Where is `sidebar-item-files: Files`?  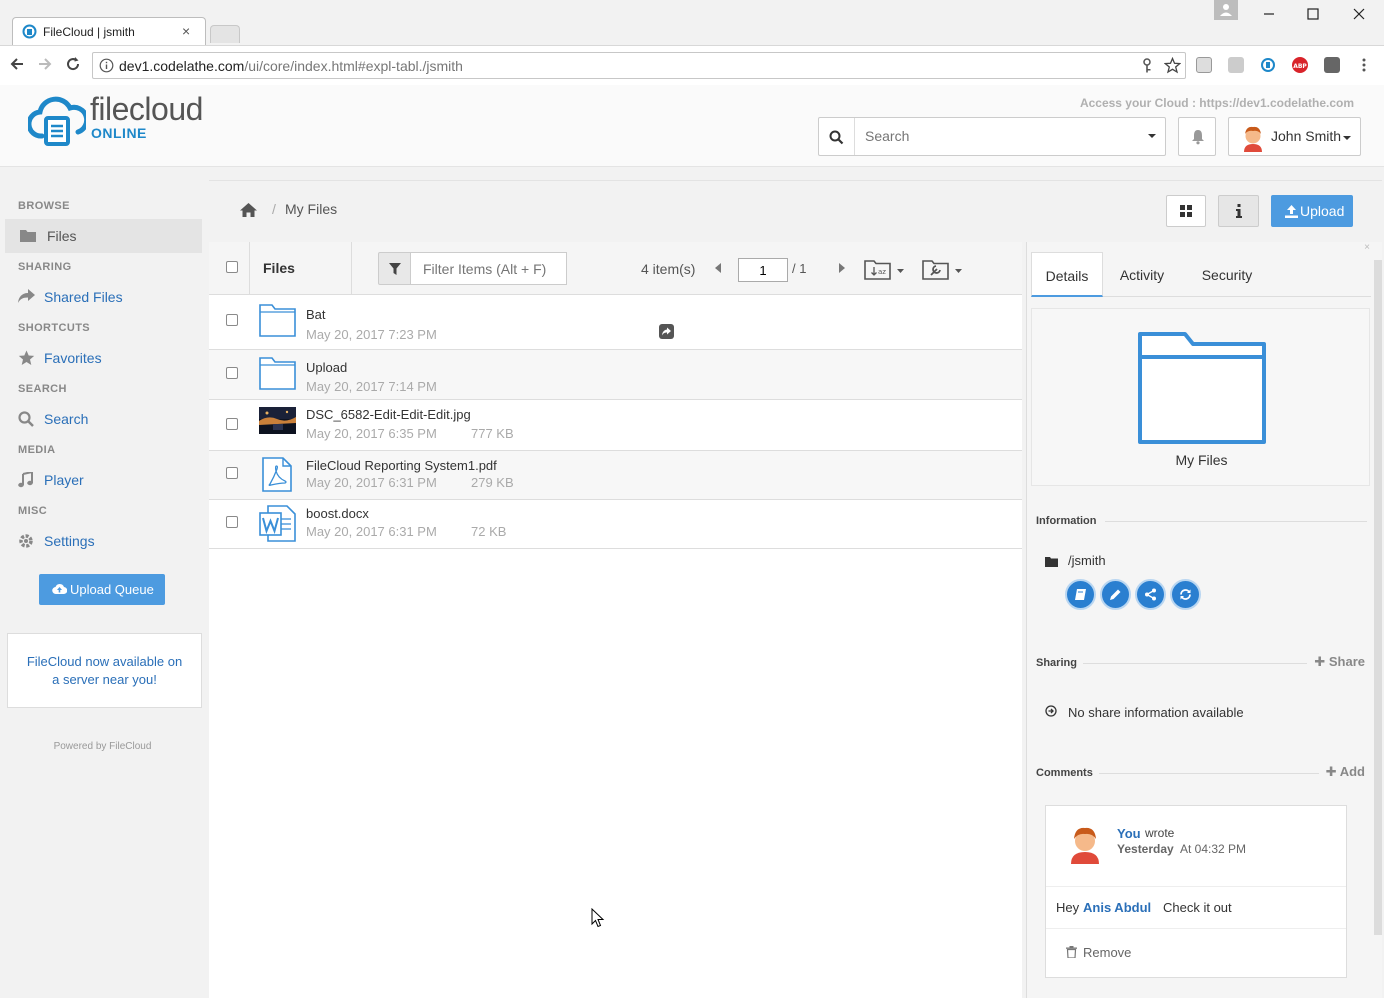
sidebar-item-files: Files is located at coordinates (103, 236).